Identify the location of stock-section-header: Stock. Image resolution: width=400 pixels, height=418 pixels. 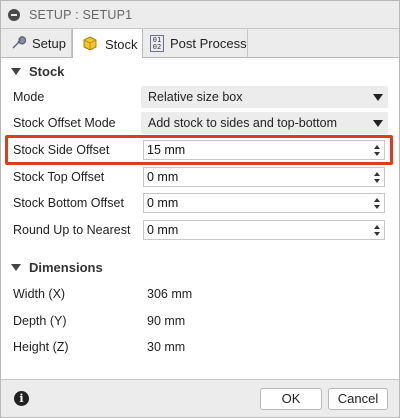
(200, 71).